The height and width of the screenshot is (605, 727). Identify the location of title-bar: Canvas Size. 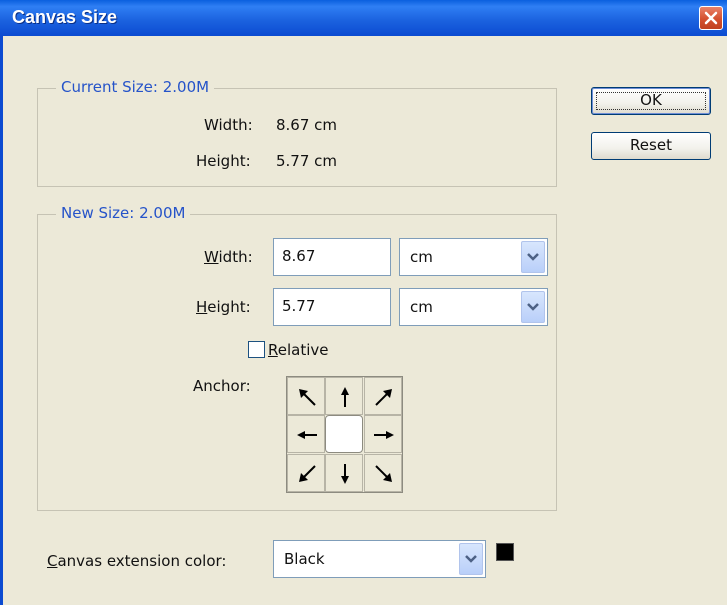
(363, 18).